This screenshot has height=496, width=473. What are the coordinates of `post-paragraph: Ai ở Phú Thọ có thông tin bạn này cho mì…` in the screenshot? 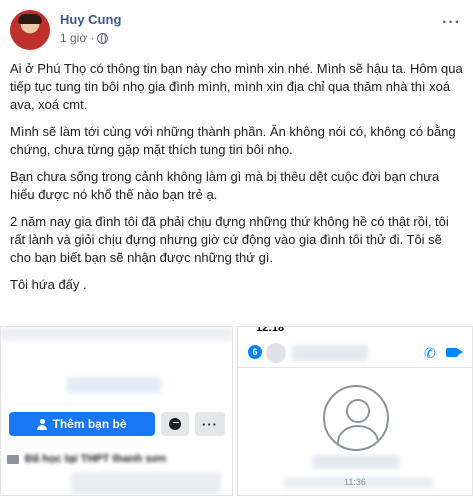 It's located at (236, 86).